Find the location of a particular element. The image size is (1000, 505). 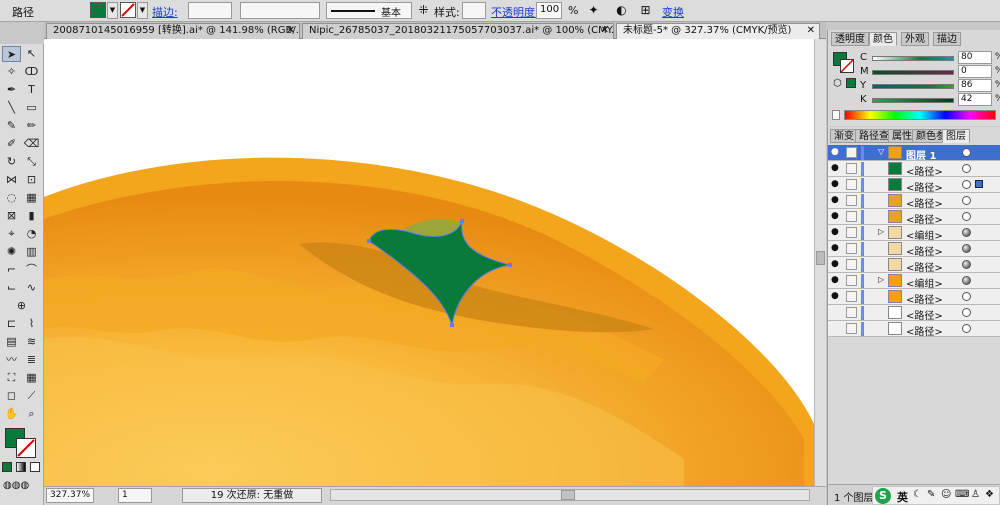

ime-moon-icon: ☾ is located at coordinates (917, 494).